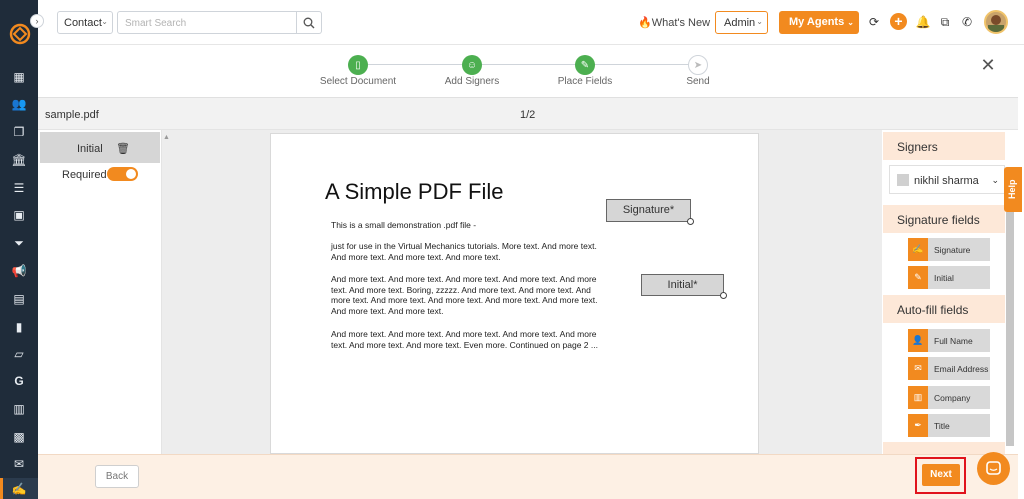  I want to click on signature-field-label: Signature*, so click(648, 210).